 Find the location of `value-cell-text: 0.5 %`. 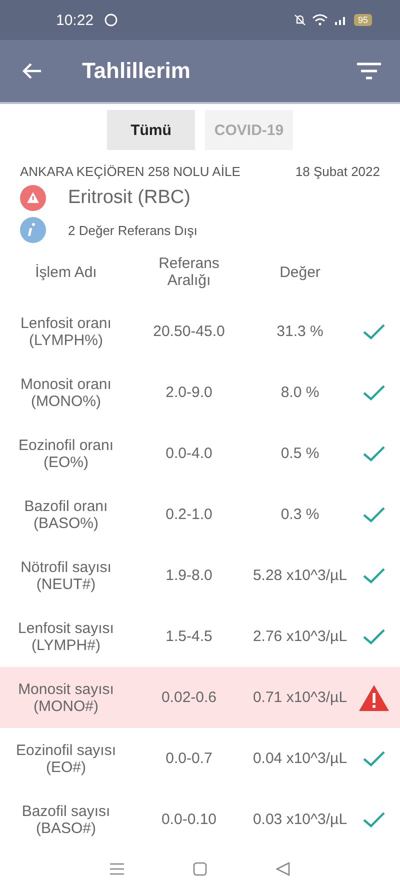

value-cell-text: 0.5 % is located at coordinates (300, 453).